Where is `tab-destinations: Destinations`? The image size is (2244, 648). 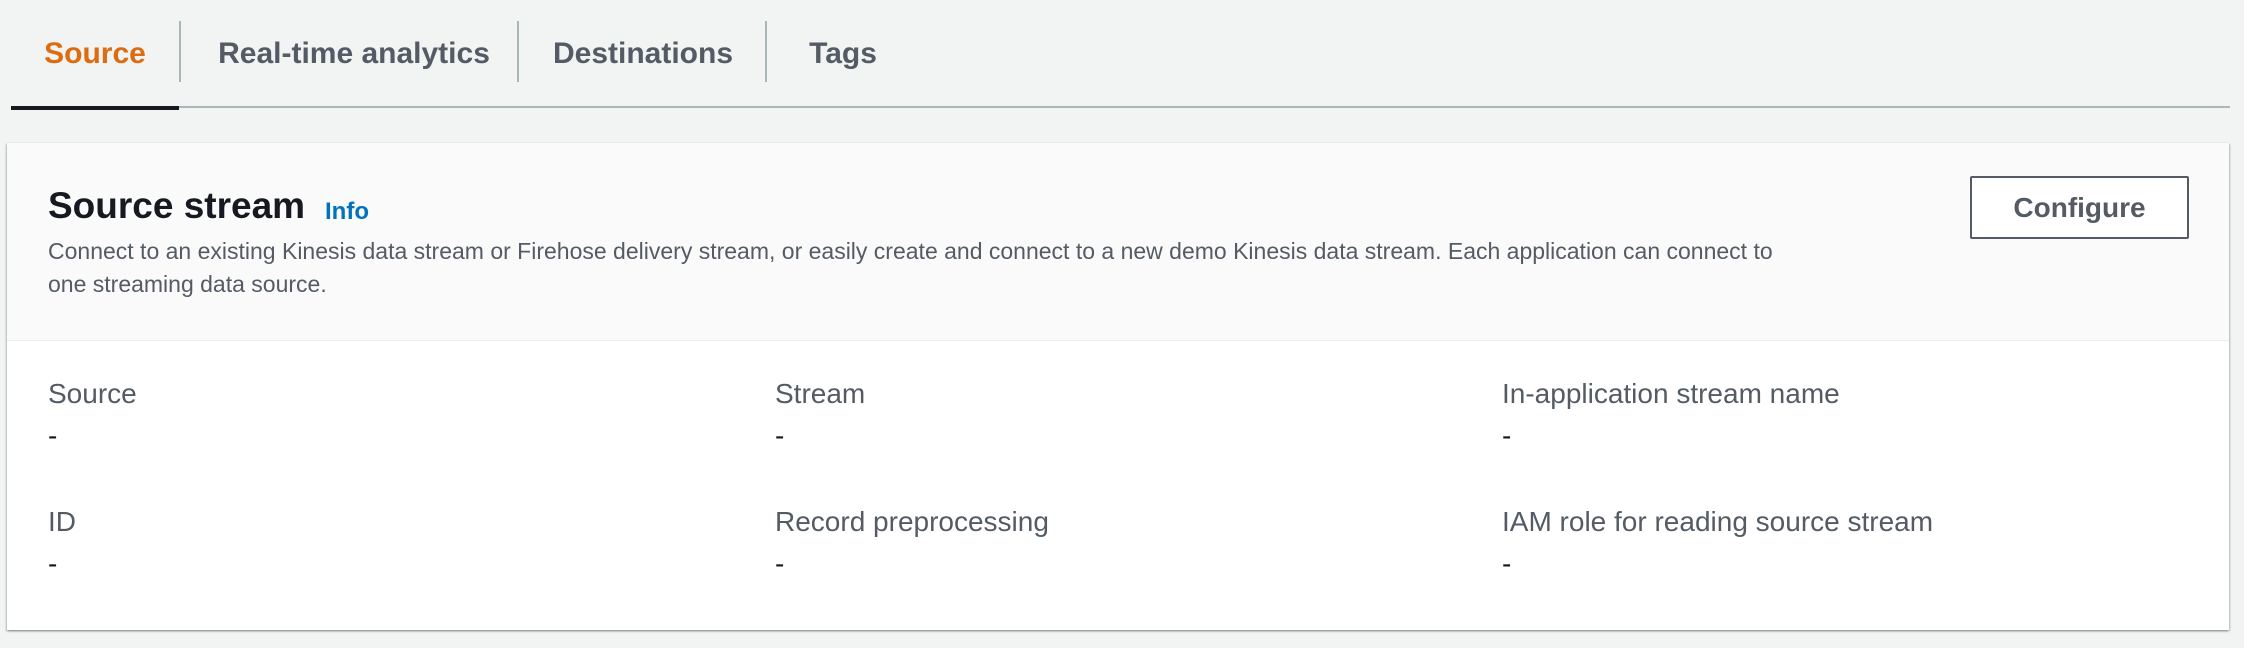
tab-destinations: Destinations is located at coordinates (643, 54).